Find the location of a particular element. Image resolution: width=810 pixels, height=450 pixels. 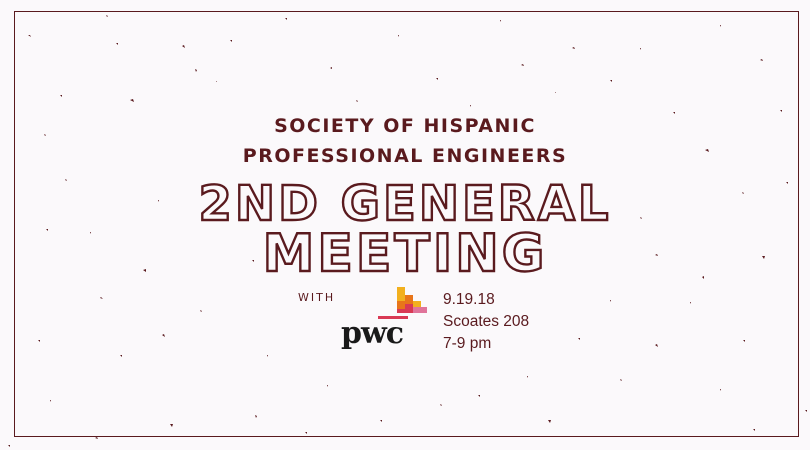

sponsor-name: pwc is located at coordinates (372, 333).